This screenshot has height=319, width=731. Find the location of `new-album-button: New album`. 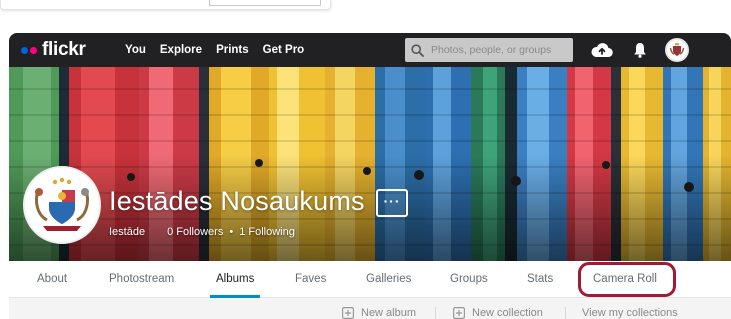

new-album-button: New album is located at coordinates (379, 313).